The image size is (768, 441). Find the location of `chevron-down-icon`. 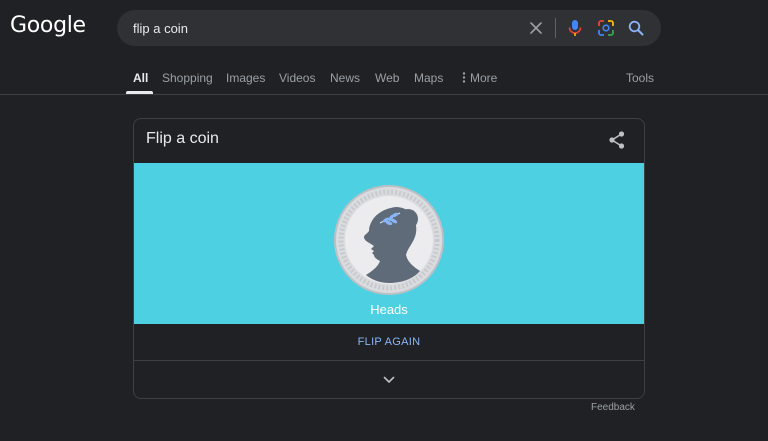

chevron-down-icon is located at coordinates (389, 379).